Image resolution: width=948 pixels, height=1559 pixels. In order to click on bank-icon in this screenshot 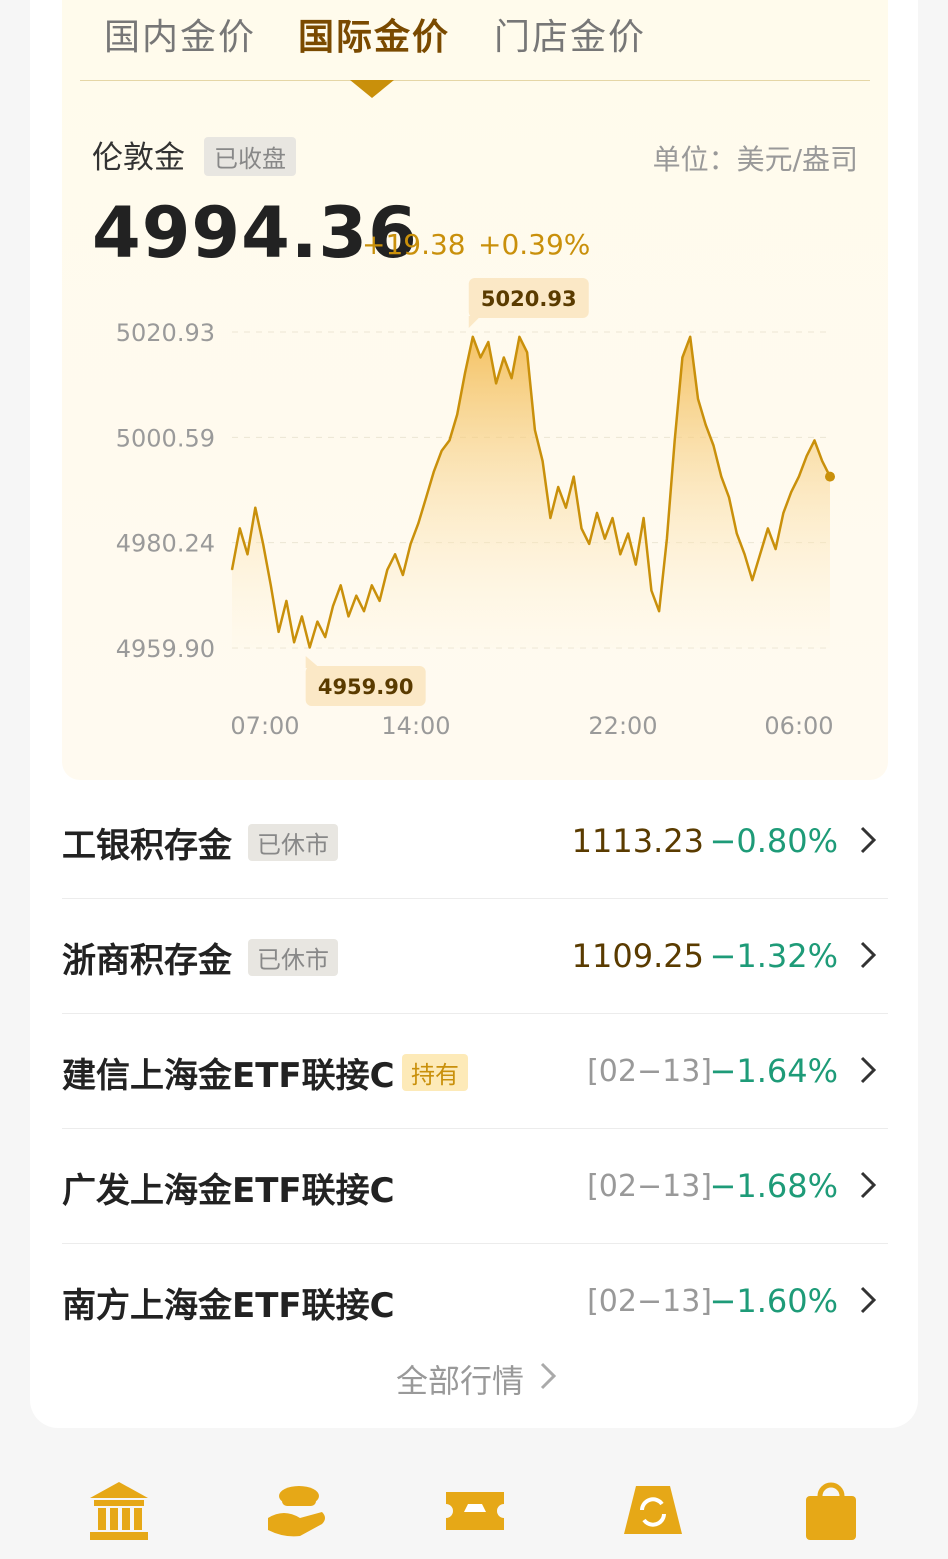, I will do `click(119, 1511)`.